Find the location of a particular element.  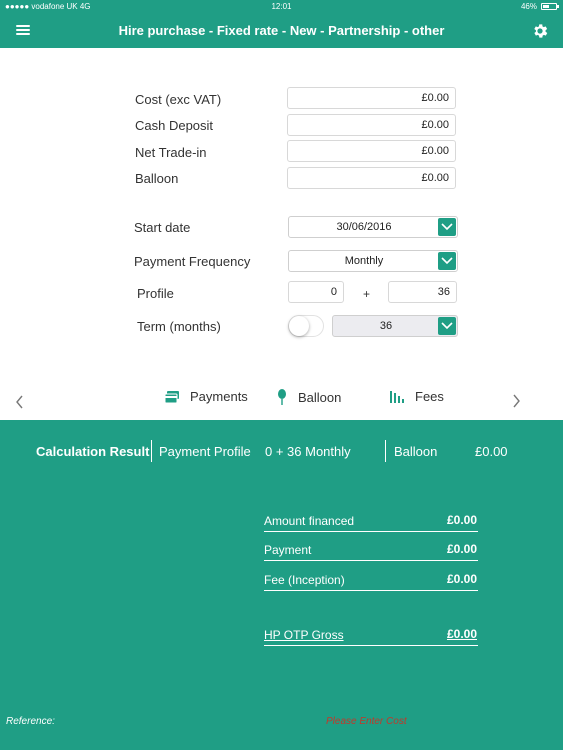

term-dropdown: 36 is located at coordinates (395, 326).